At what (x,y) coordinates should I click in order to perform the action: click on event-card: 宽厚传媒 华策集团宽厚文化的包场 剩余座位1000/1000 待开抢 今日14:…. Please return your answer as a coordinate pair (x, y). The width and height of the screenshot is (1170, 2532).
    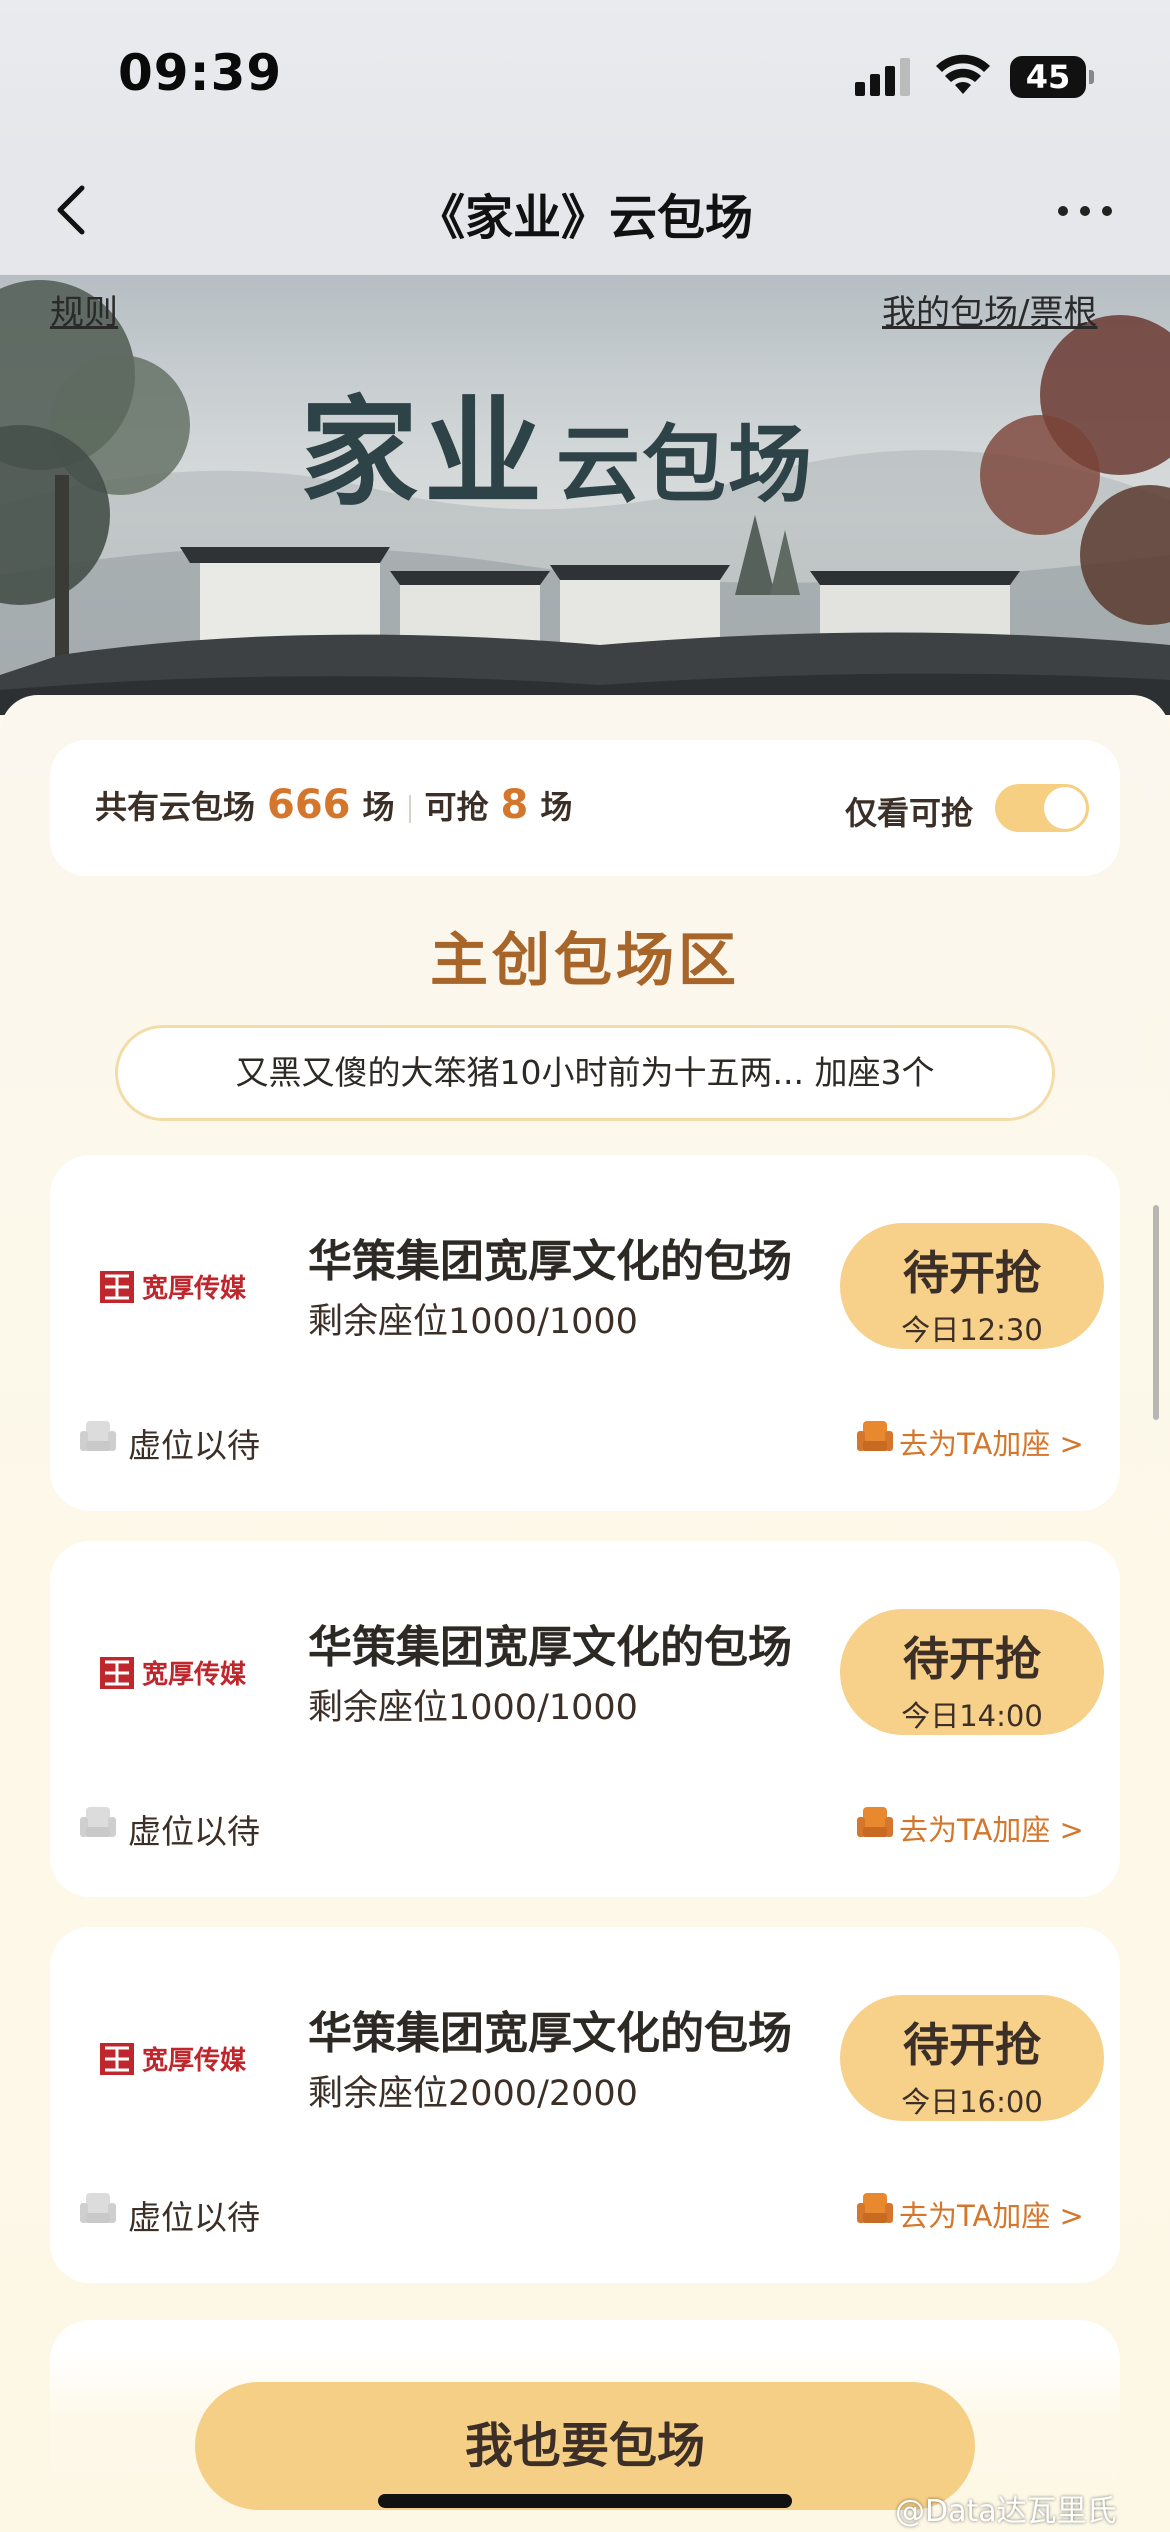
    Looking at the image, I should click on (585, 1719).